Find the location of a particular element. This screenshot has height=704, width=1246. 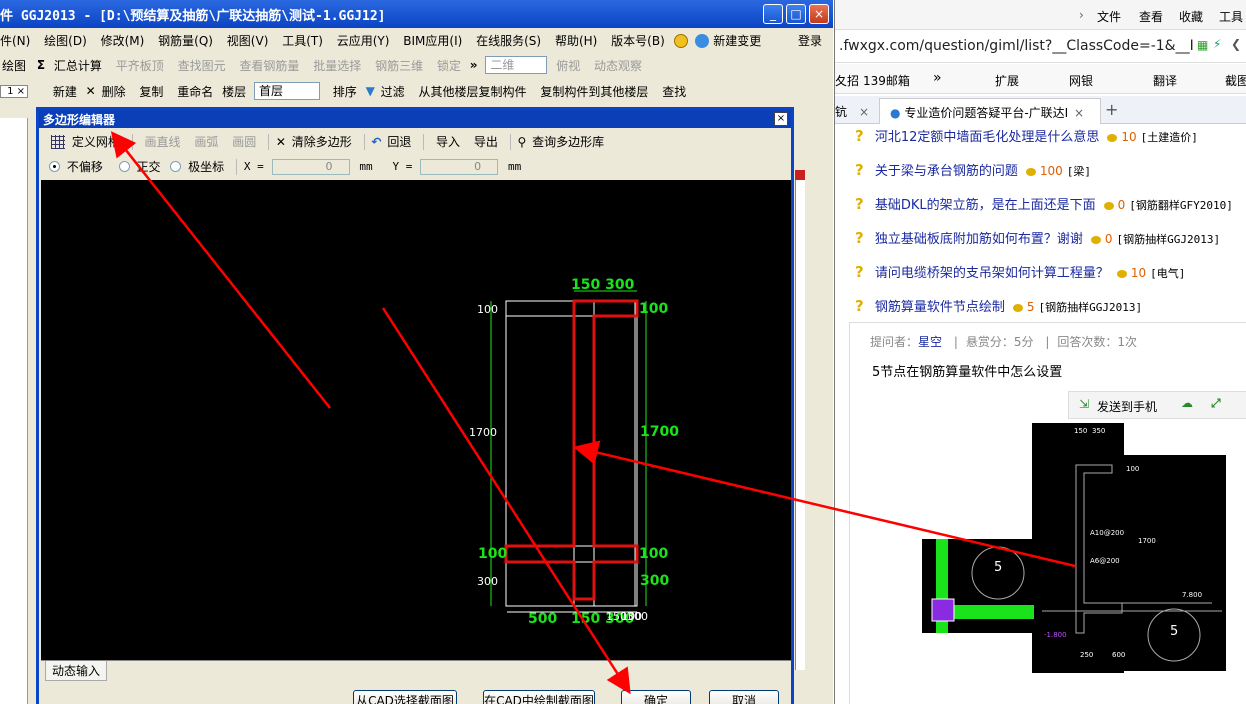

small-close-icon: 1 × is located at coordinates (14, 91).